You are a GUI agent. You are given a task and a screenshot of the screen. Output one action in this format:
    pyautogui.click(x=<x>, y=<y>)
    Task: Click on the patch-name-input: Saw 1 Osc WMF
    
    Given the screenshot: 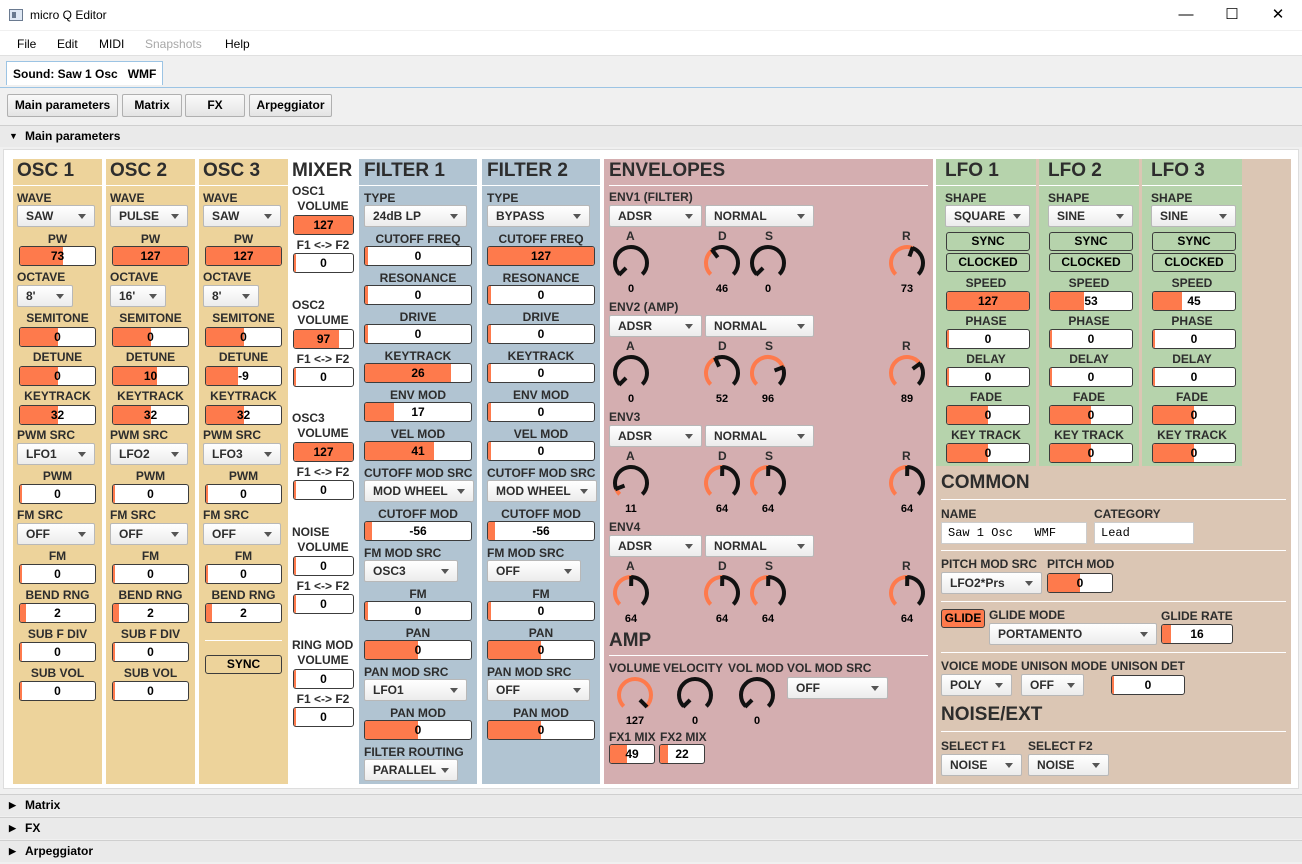 What is the action you would take?
    pyautogui.click(x=1014, y=533)
    